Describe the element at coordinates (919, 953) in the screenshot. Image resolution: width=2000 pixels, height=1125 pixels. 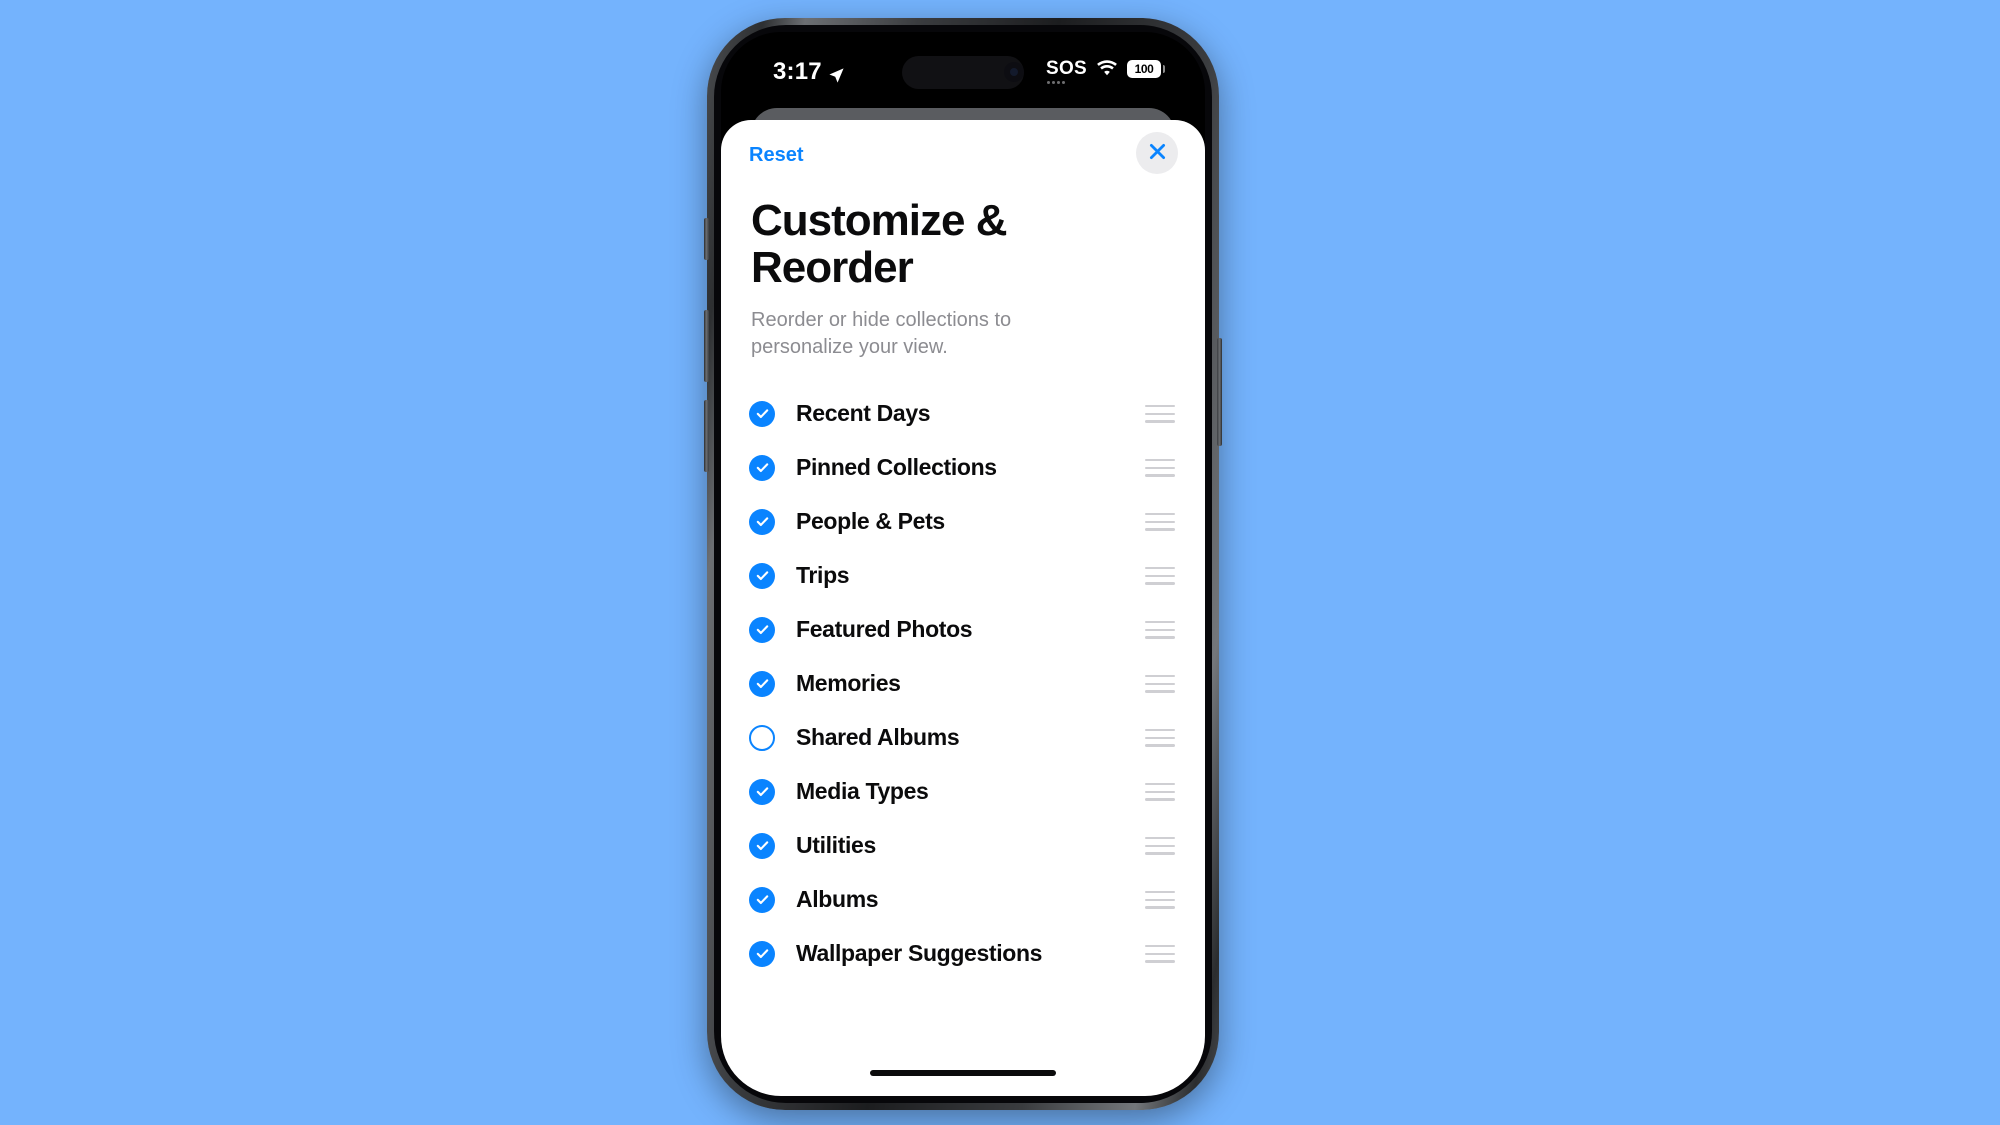
I see `list-item-label: Wallpaper Suggestions` at that location.